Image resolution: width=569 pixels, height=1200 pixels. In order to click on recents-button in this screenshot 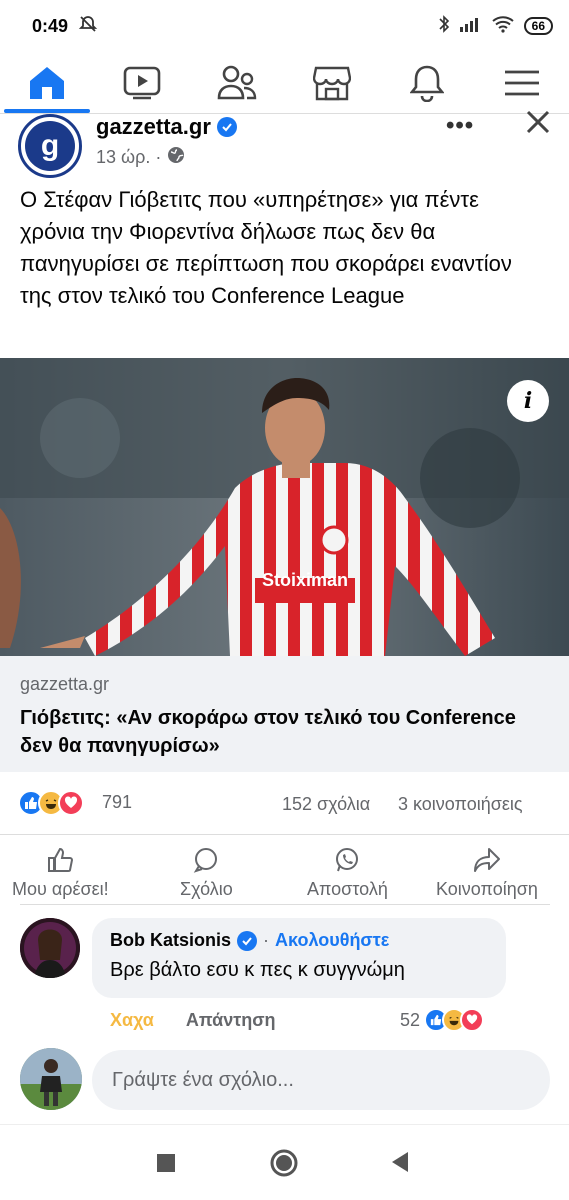, I will do `click(166, 1165)`.